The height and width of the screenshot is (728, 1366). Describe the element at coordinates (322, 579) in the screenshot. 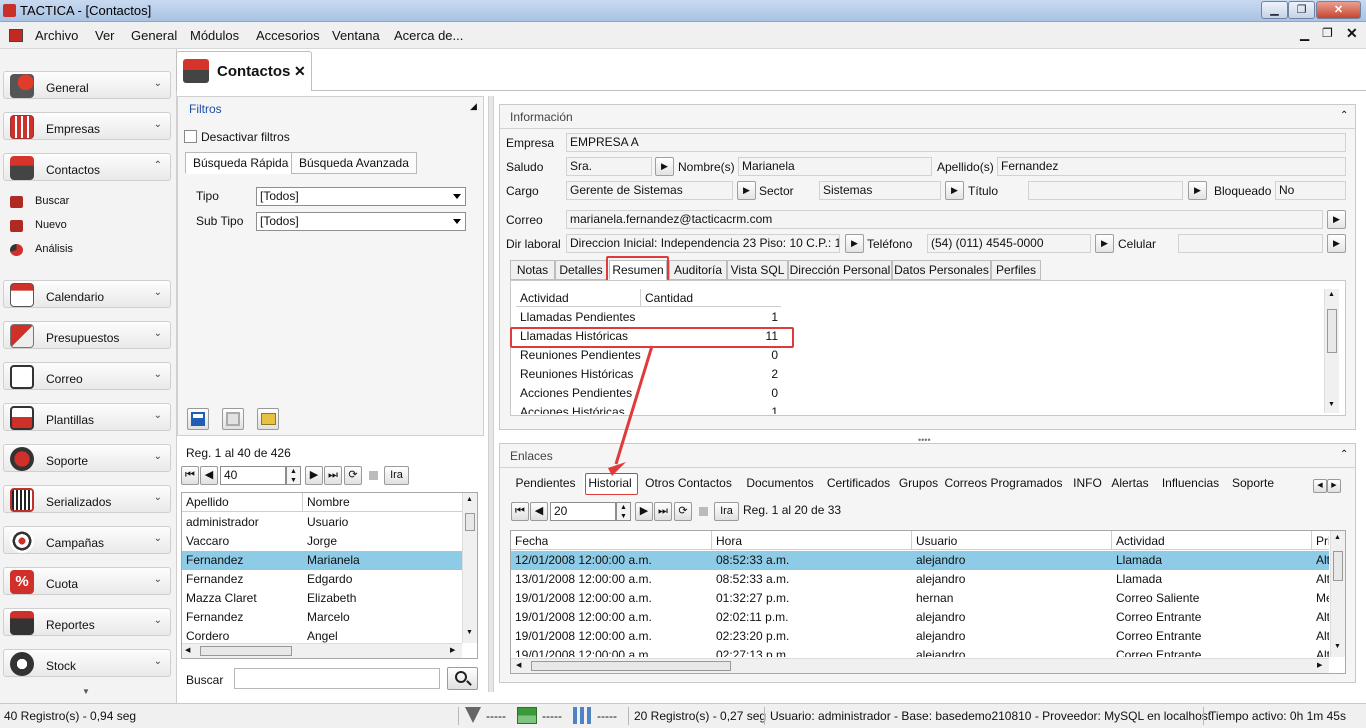

I see `table-row: Fernandez Edgardo` at that location.